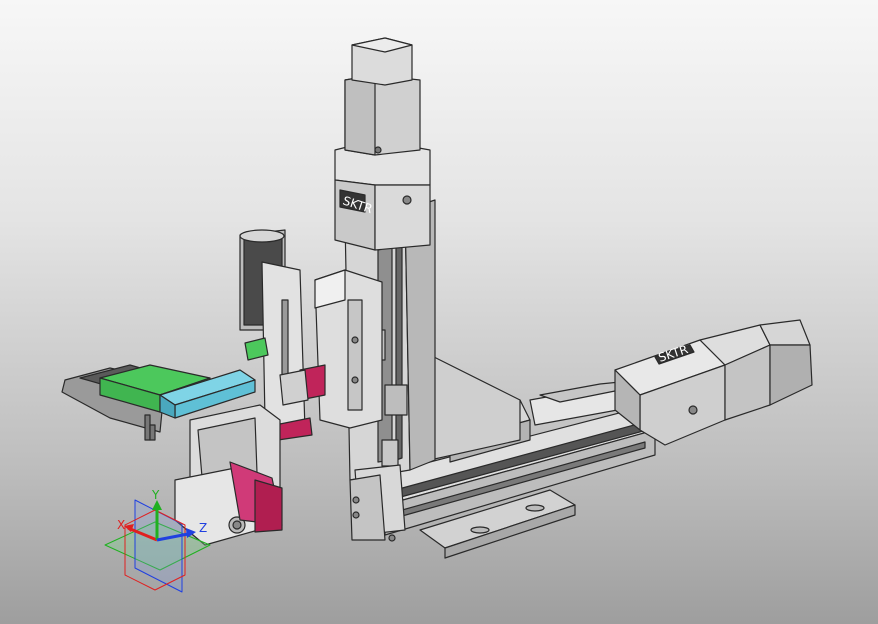 Image resolution: width=878 pixels, height=624 pixels. Describe the element at coordinates (155, 495) in the screenshot. I see `triad-y-label: Y` at that location.